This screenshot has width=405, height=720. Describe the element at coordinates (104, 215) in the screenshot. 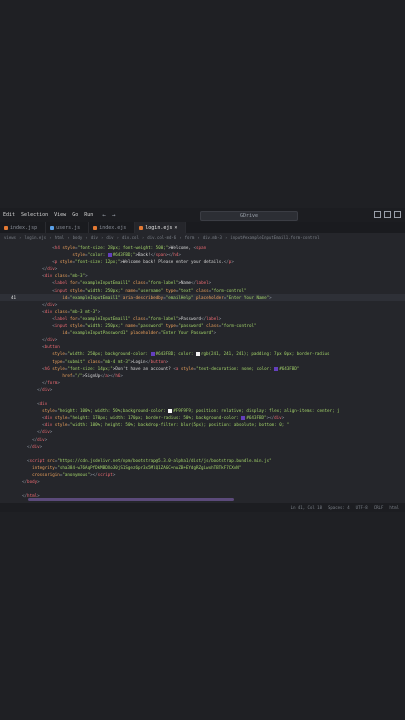

I see `back-arrow-icon: ←` at that location.